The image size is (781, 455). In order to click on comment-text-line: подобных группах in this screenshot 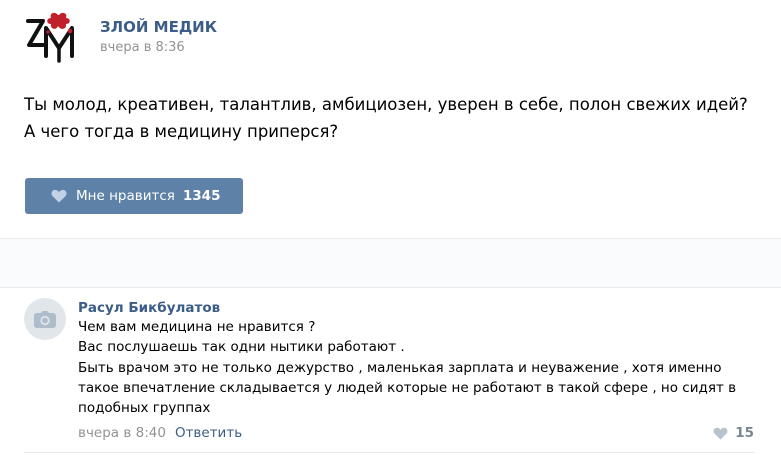, I will do `click(144, 408)`.